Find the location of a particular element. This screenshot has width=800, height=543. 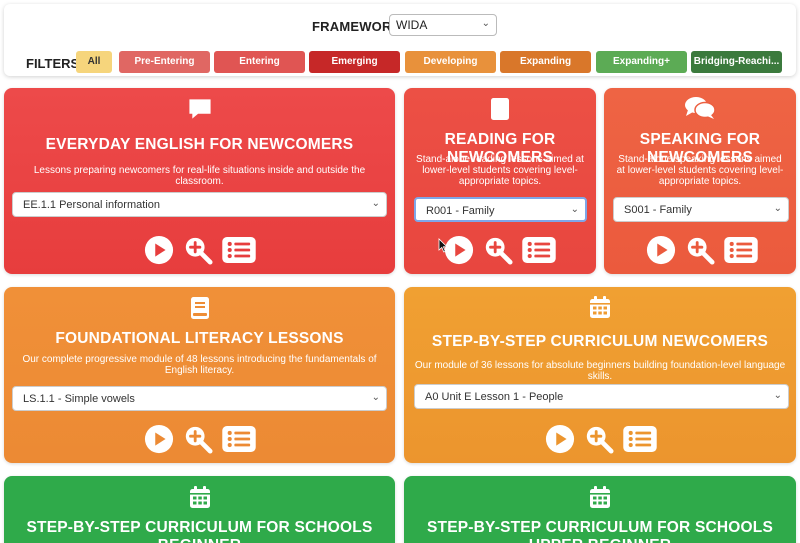

card-title: STEP-BY-STEP CURRICULUM NEWCOMERS is located at coordinates (600, 341).